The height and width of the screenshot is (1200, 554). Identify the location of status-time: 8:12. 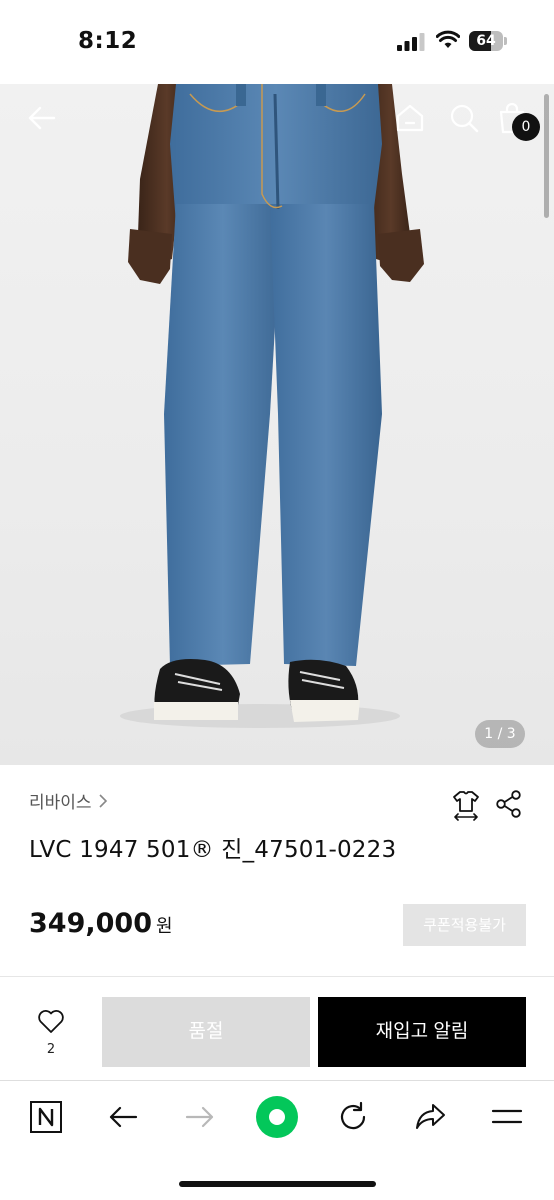
(108, 41).